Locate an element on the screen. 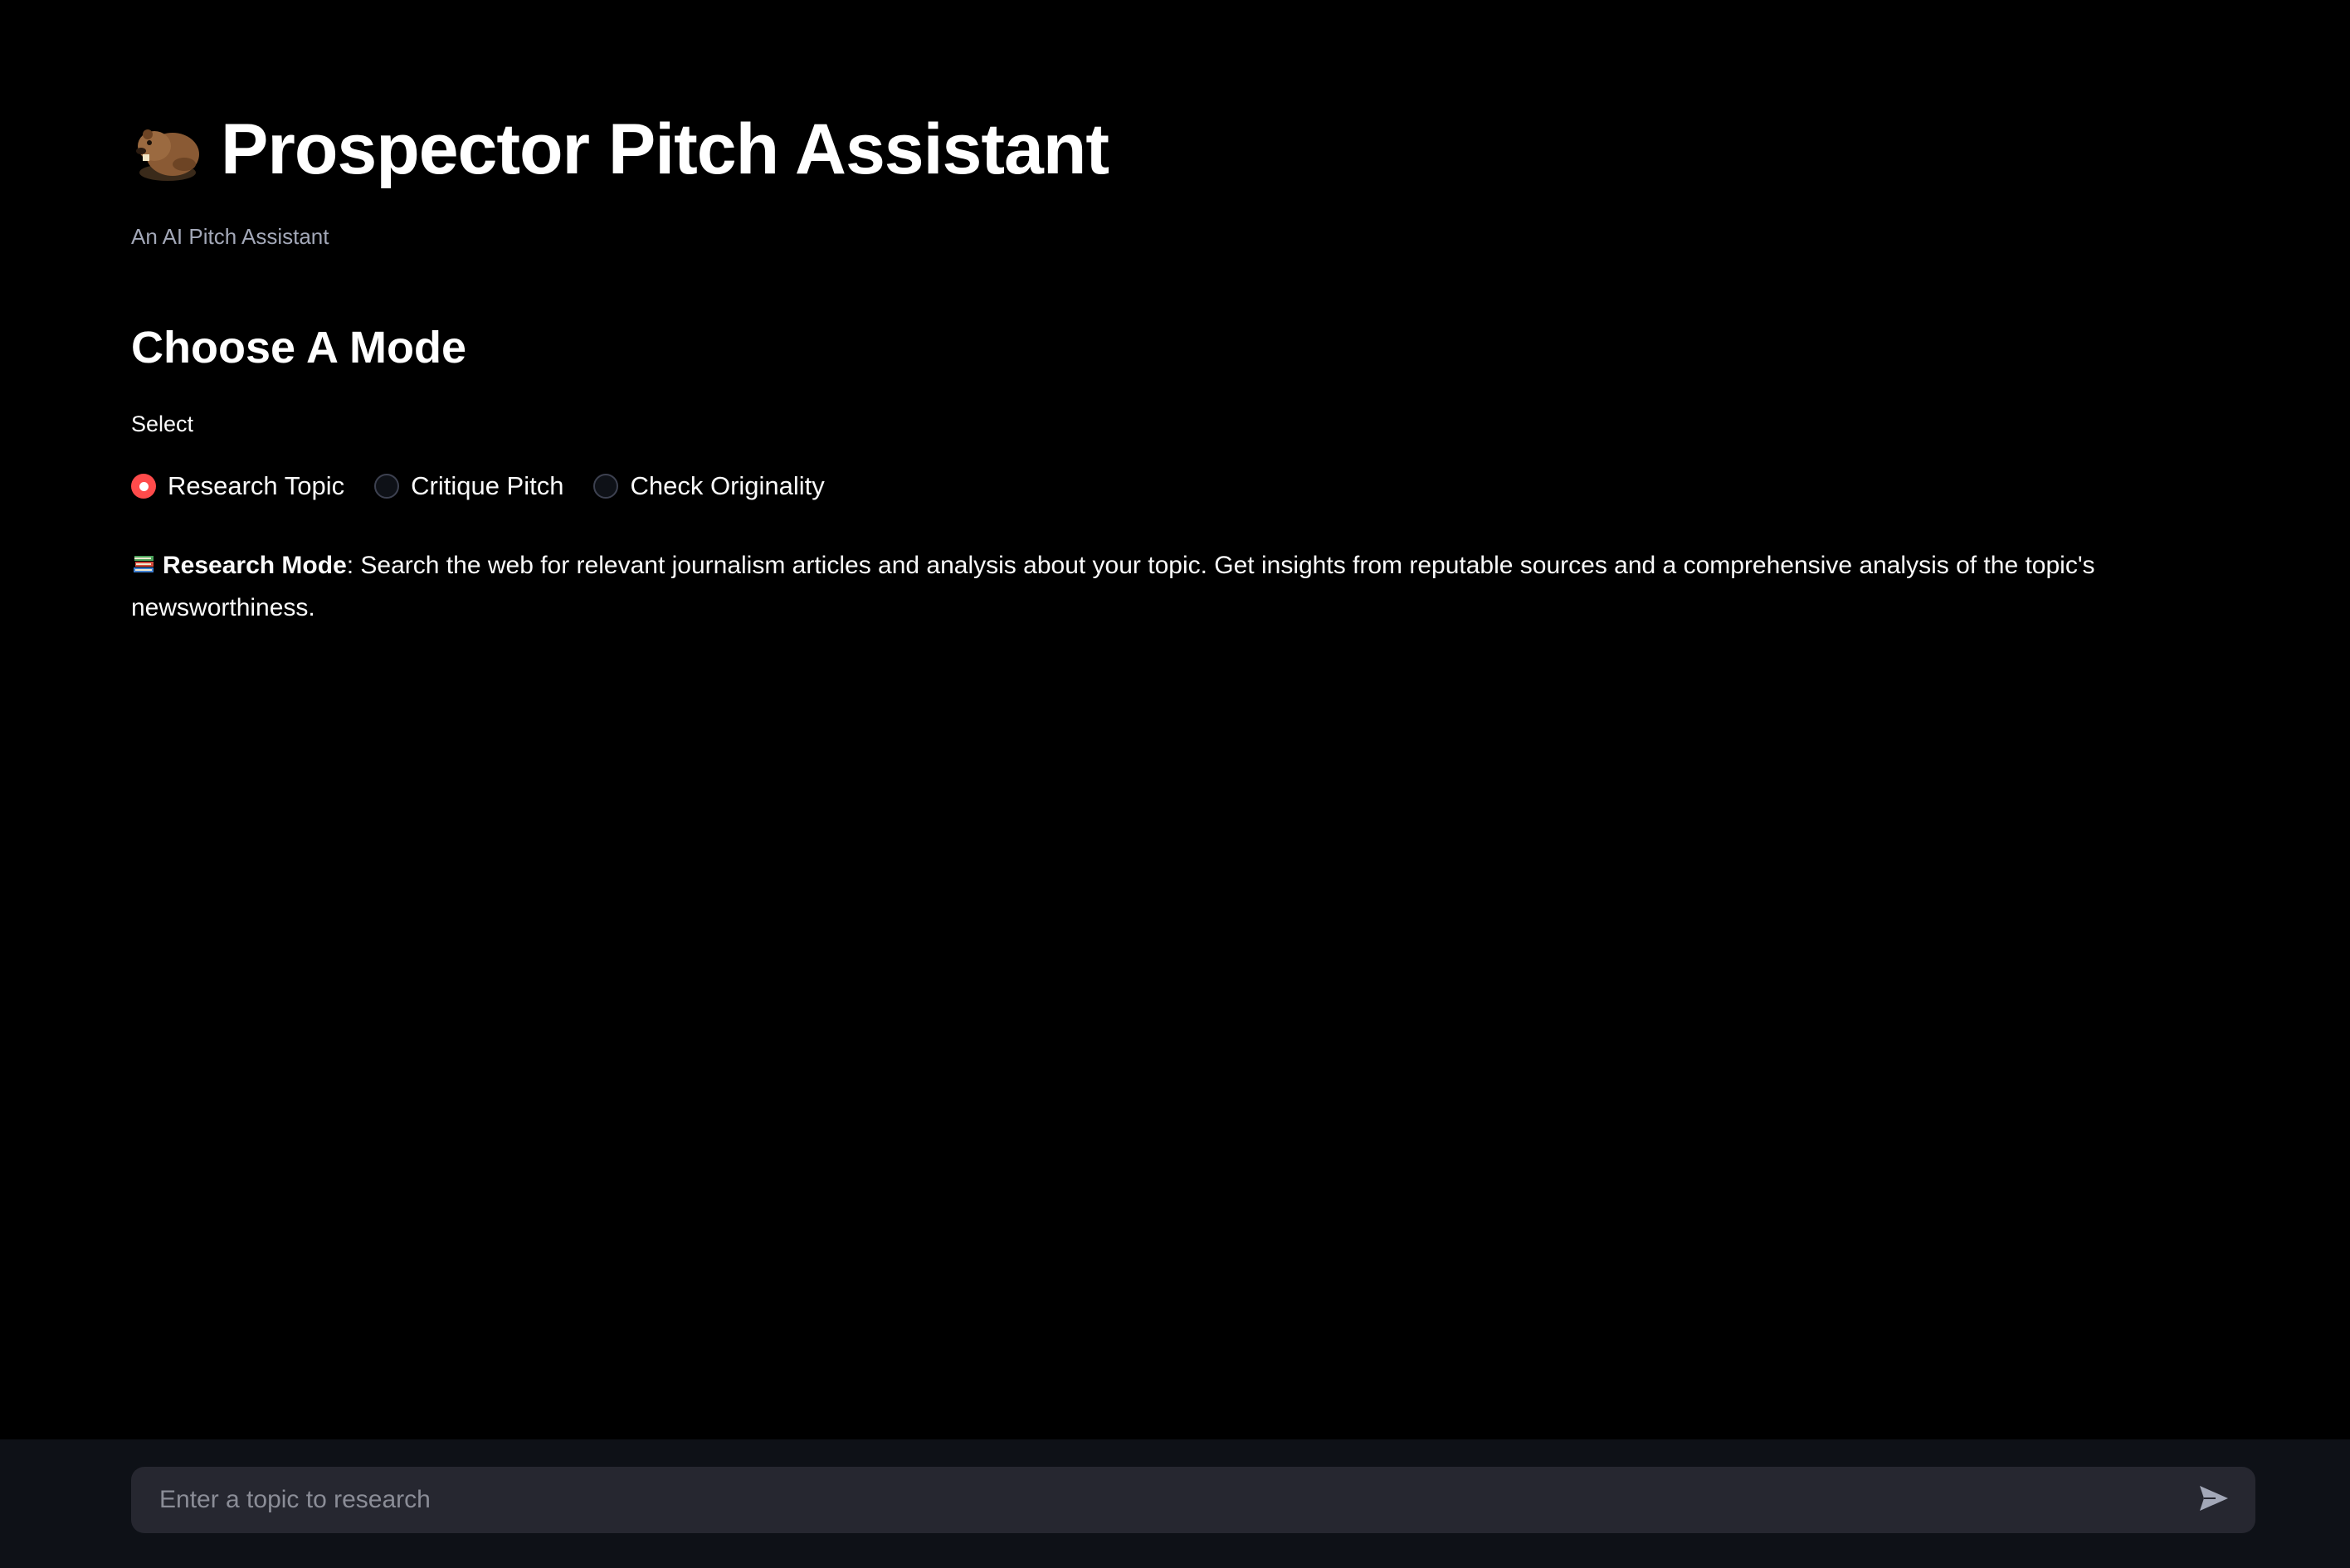 Image resolution: width=2350 pixels, height=1568 pixels. radio-checked-icon is located at coordinates (143, 486).